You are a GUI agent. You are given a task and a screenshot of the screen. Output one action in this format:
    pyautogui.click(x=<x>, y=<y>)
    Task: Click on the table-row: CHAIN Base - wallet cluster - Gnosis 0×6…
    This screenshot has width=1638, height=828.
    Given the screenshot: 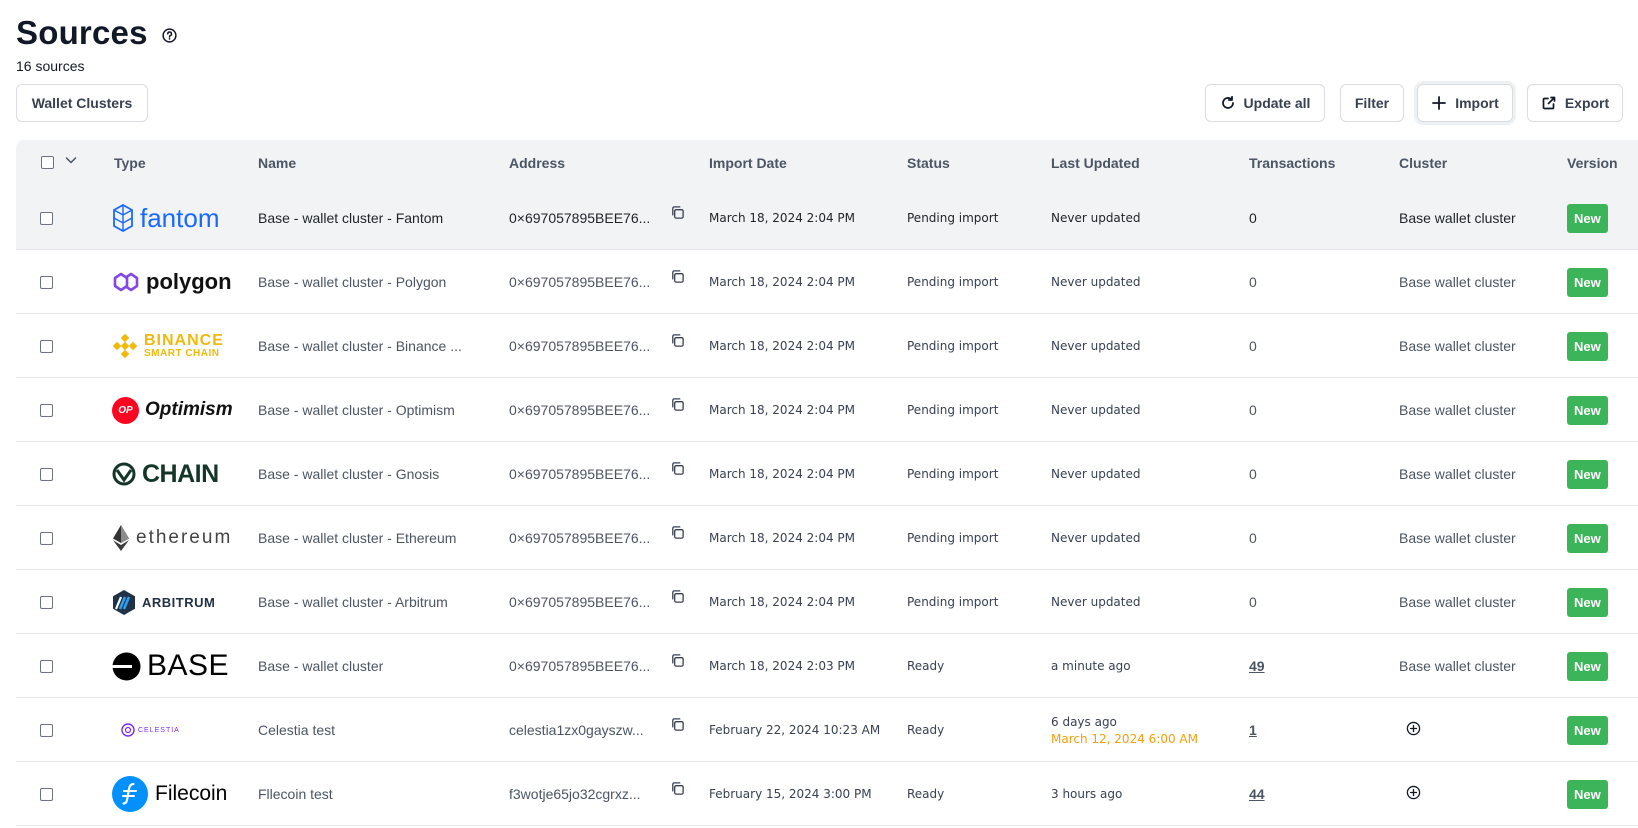 What is the action you would take?
    pyautogui.click(x=827, y=474)
    